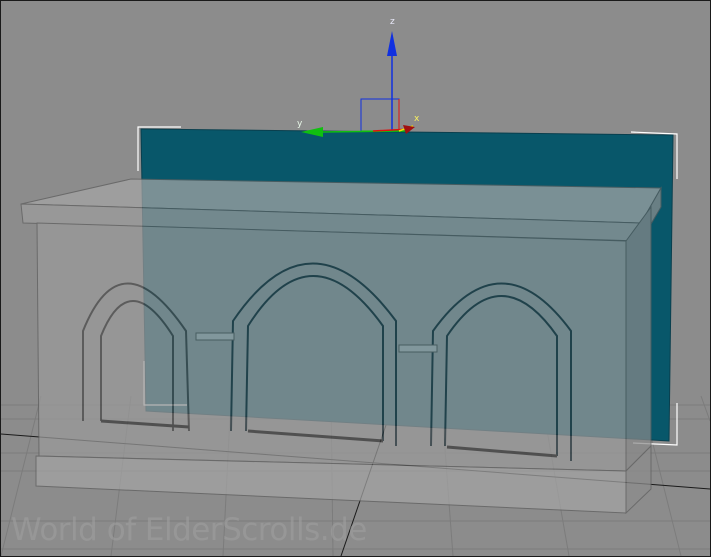 This screenshot has width=711, height=557. I want to click on gizmo-x-label: x, so click(417, 119).